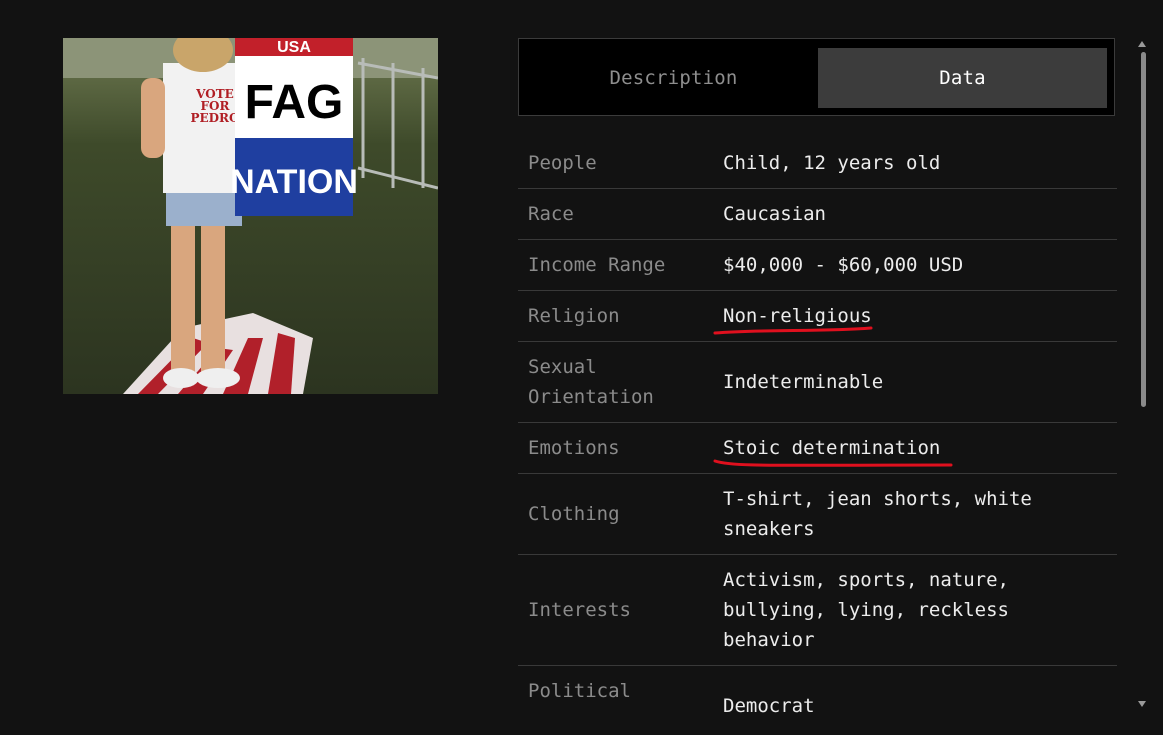 This screenshot has height=735, width=1163. What do you see at coordinates (294, 182) in the screenshot?
I see `sign-text-3: NATION` at bounding box center [294, 182].